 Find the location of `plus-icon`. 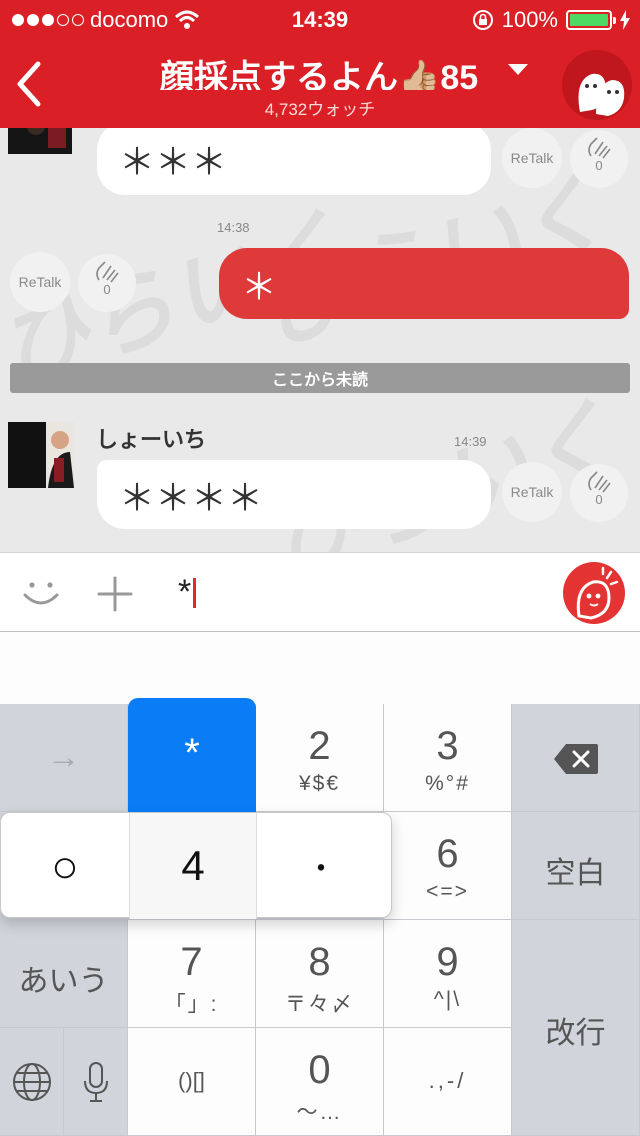

plus-icon is located at coordinates (115, 594).